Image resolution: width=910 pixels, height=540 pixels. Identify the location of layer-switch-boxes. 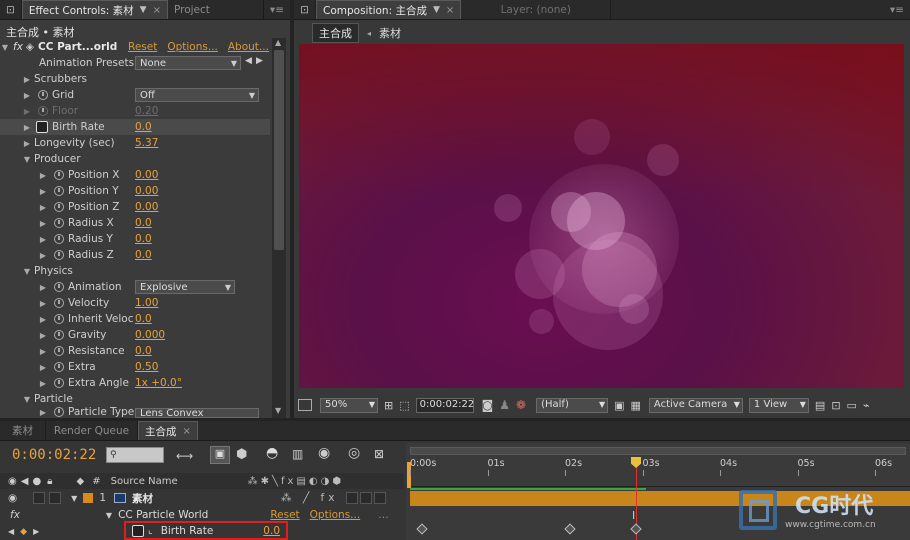
(366, 498).